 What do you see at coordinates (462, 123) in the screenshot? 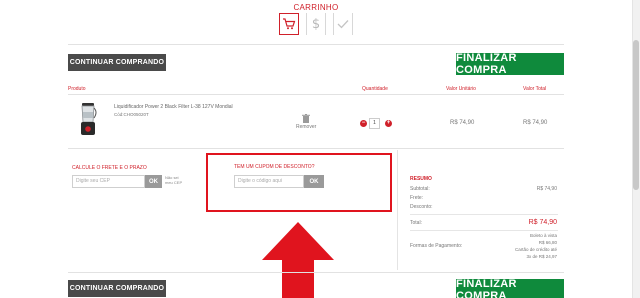
I see `unit-price: R$ 74,90` at bounding box center [462, 123].